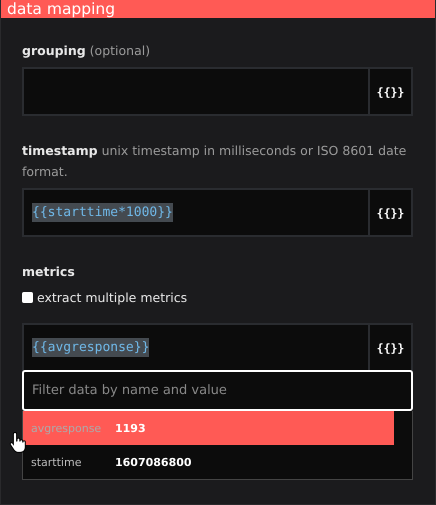  Describe the element at coordinates (208, 462) in the screenshot. I see `data-item: starttime 1607086800` at that location.